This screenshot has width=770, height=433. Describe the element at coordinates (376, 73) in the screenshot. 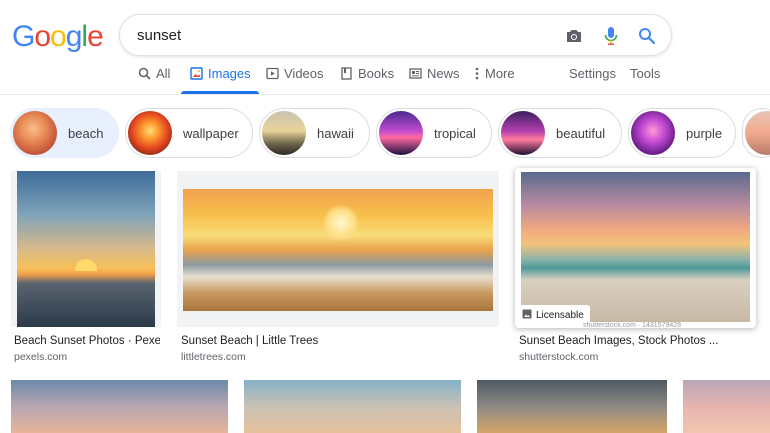

I see `tab-label: Books` at that location.